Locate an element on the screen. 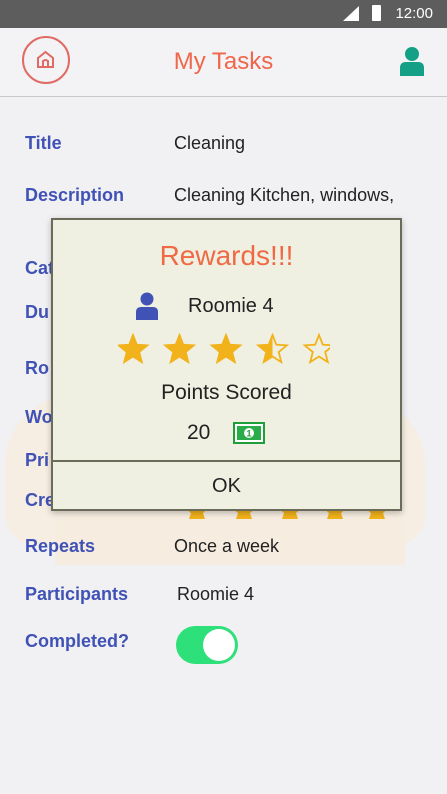  money-icon: 1 is located at coordinates (249, 433).